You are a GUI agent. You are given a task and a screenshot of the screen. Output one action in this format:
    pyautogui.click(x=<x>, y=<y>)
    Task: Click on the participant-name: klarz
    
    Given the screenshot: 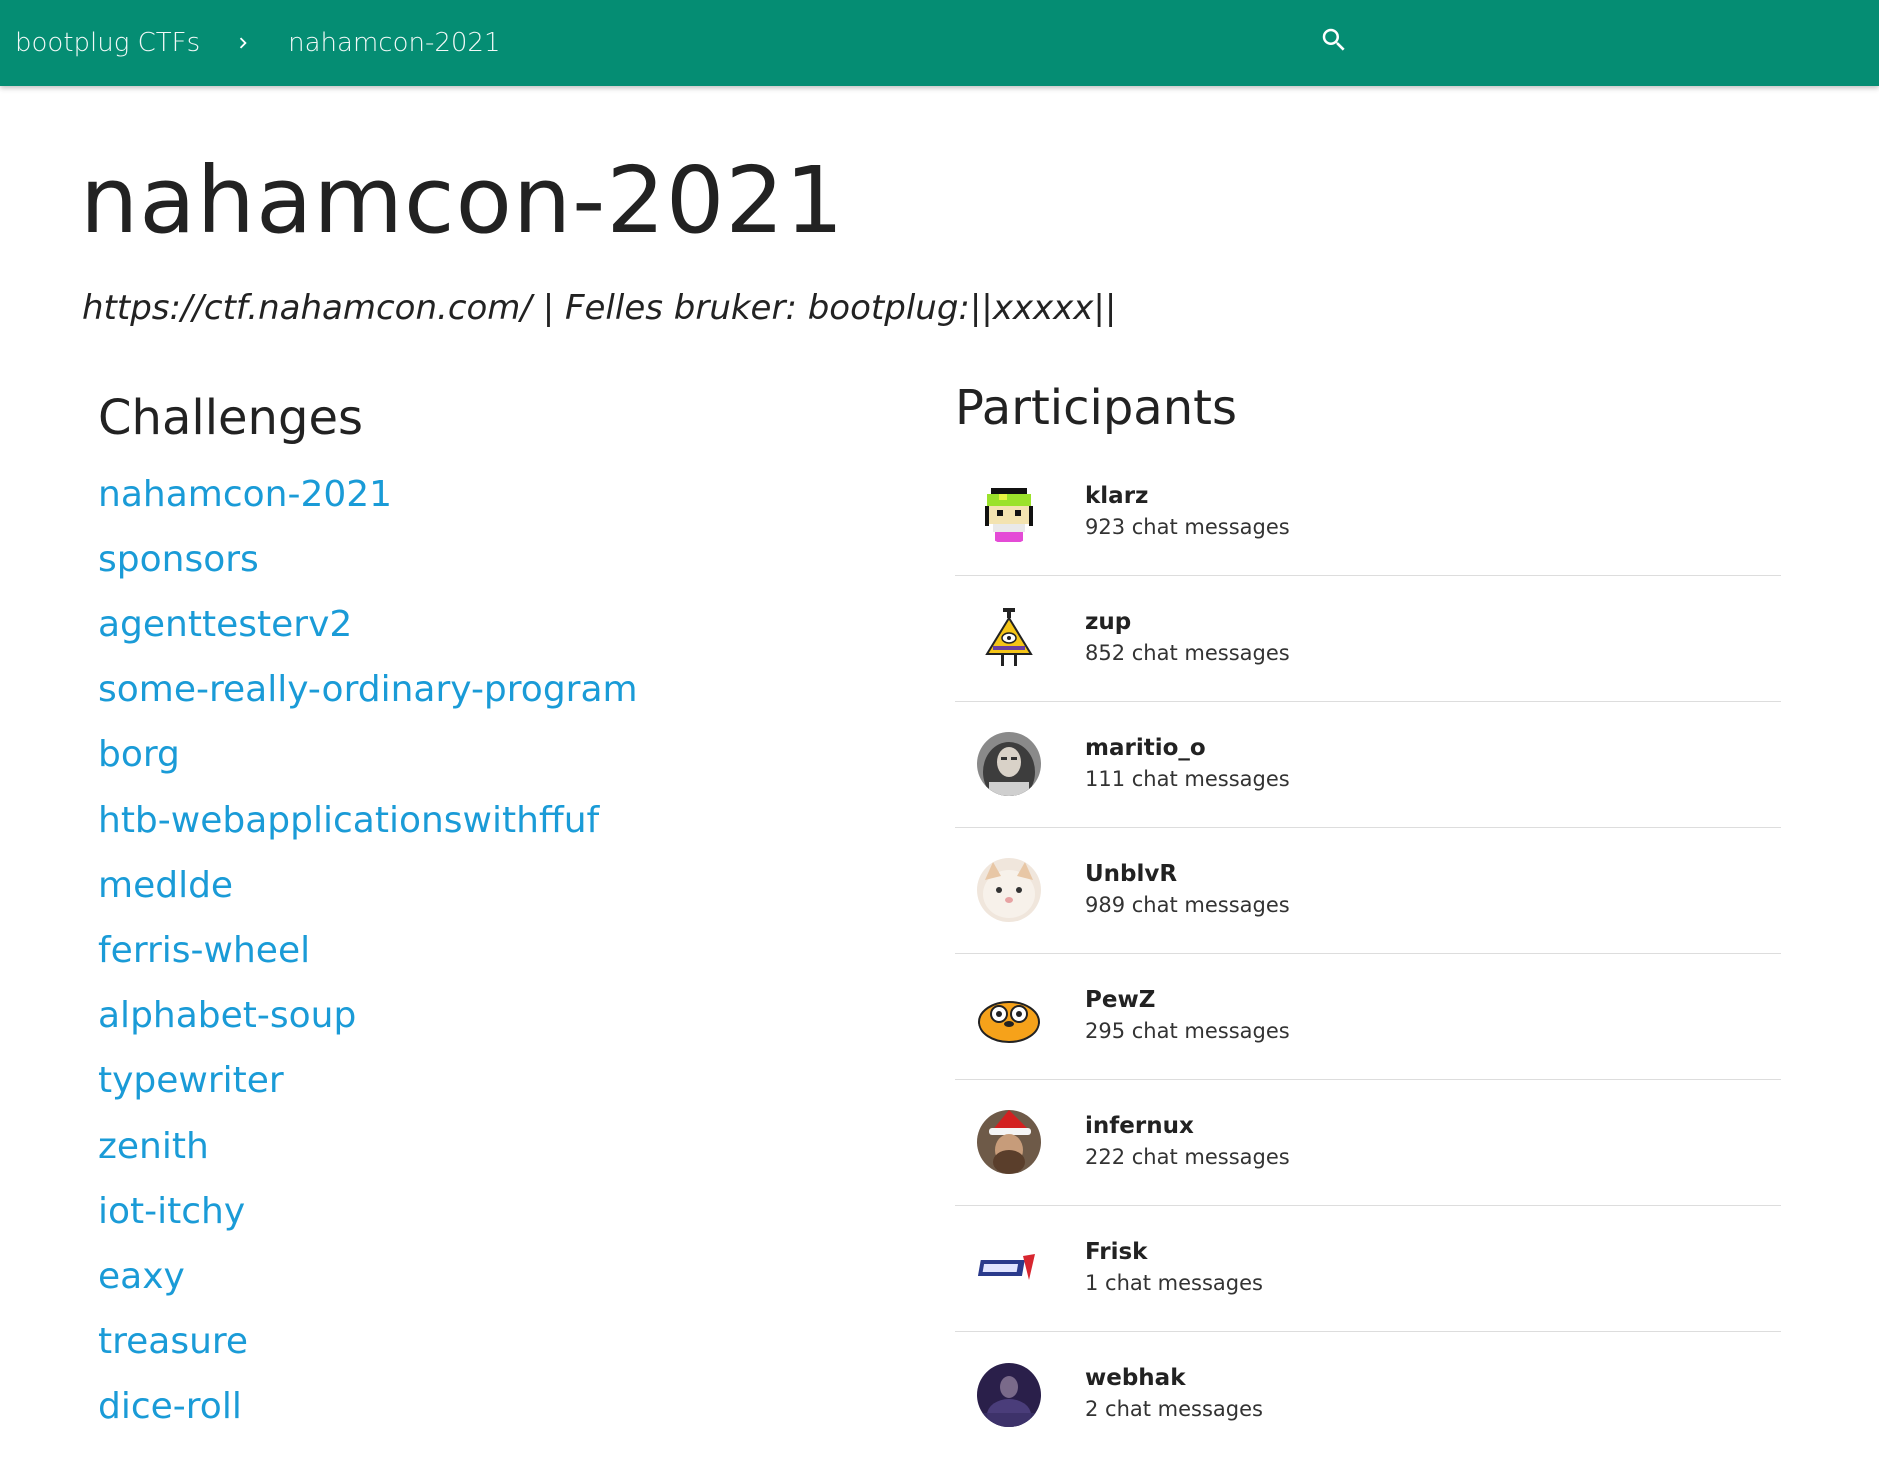 What is the action you would take?
    pyautogui.click(x=1117, y=495)
    